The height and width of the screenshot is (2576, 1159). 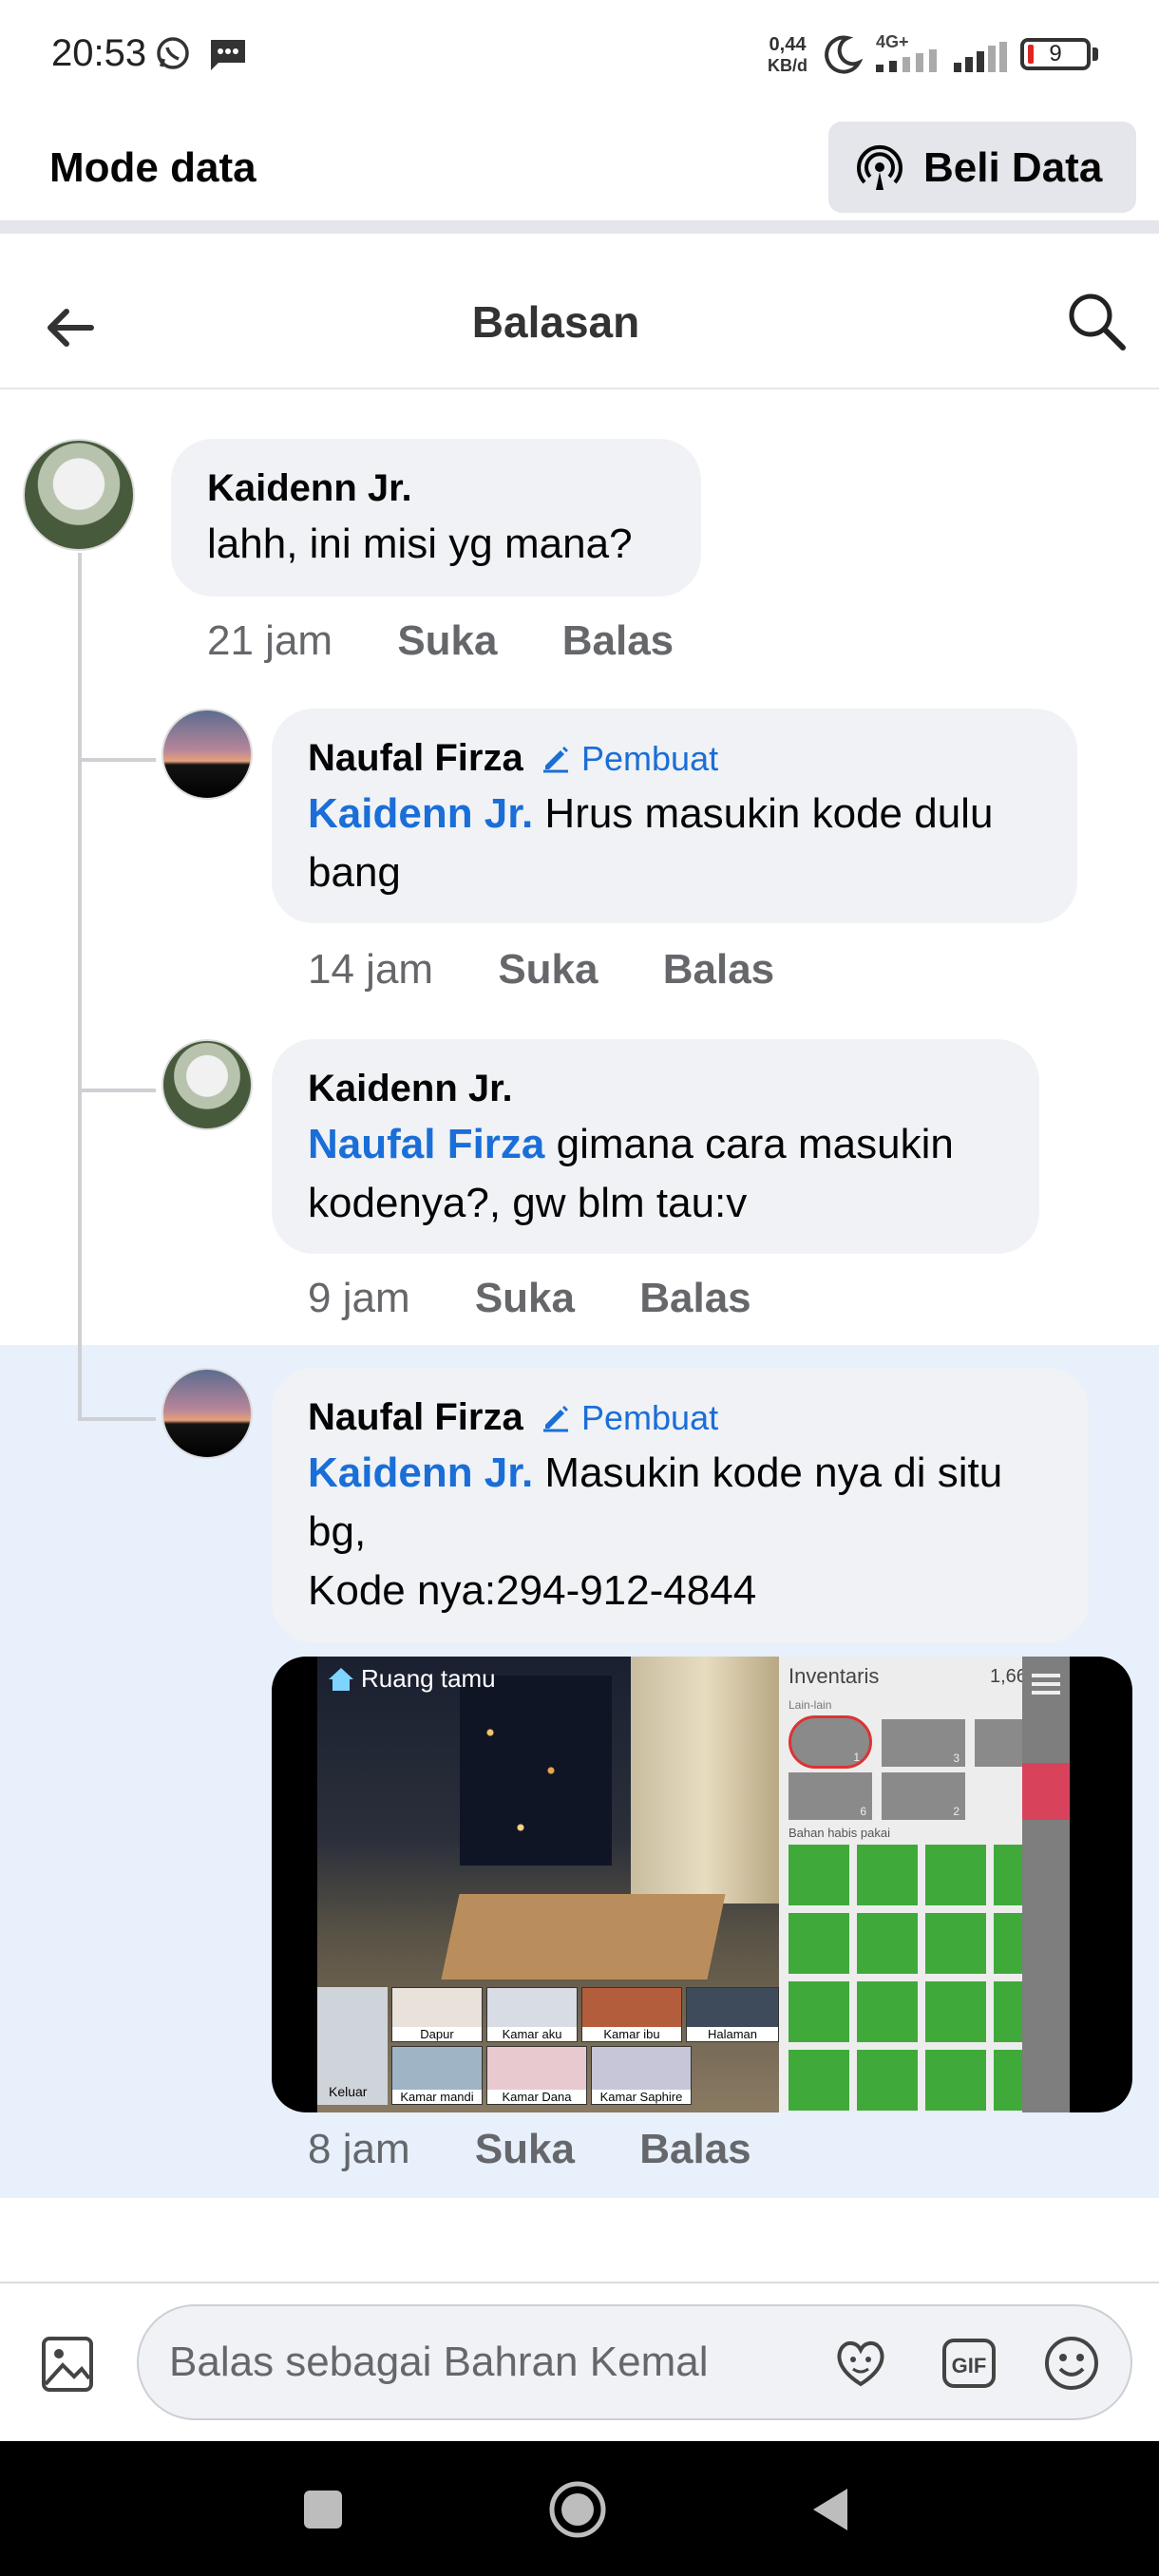 What do you see at coordinates (1097, 322) in the screenshot?
I see `search-icon` at bounding box center [1097, 322].